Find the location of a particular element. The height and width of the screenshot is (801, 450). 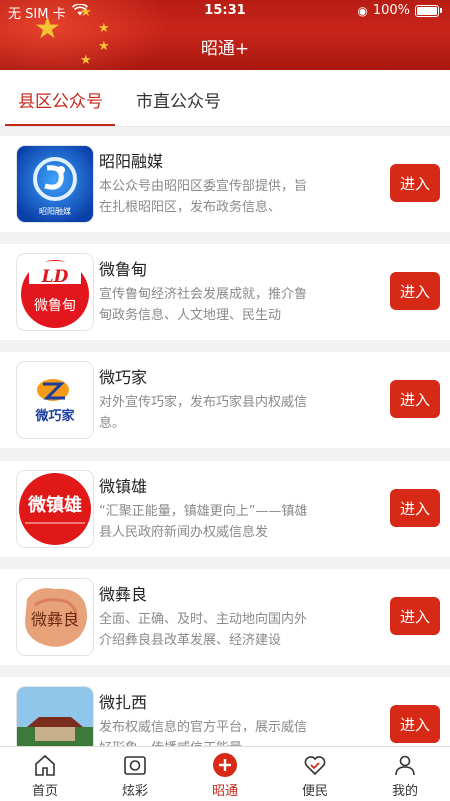

heart-check-icon is located at coordinates (315, 766).